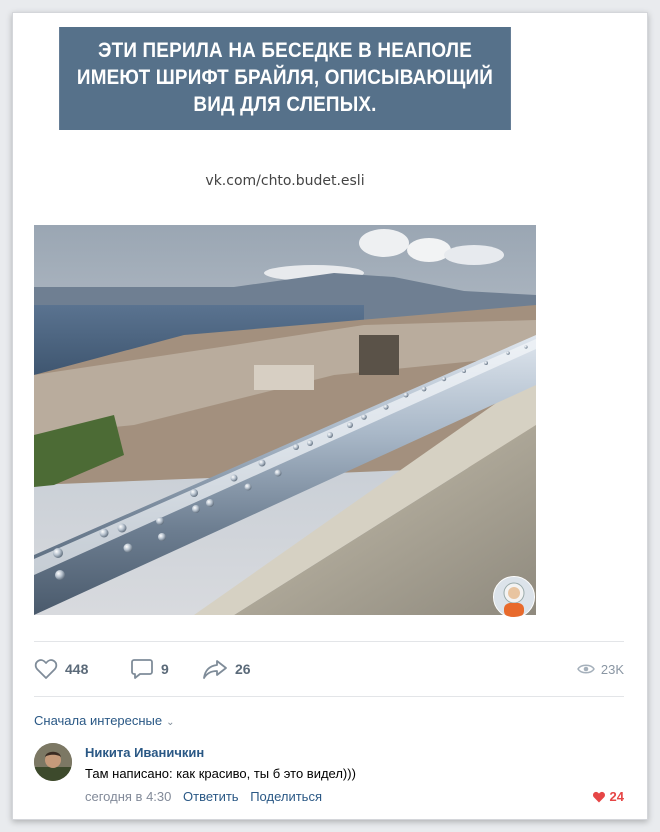 The width and height of the screenshot is (660, 832). I want to click on comment-like-button: 24, so click(608, 796).